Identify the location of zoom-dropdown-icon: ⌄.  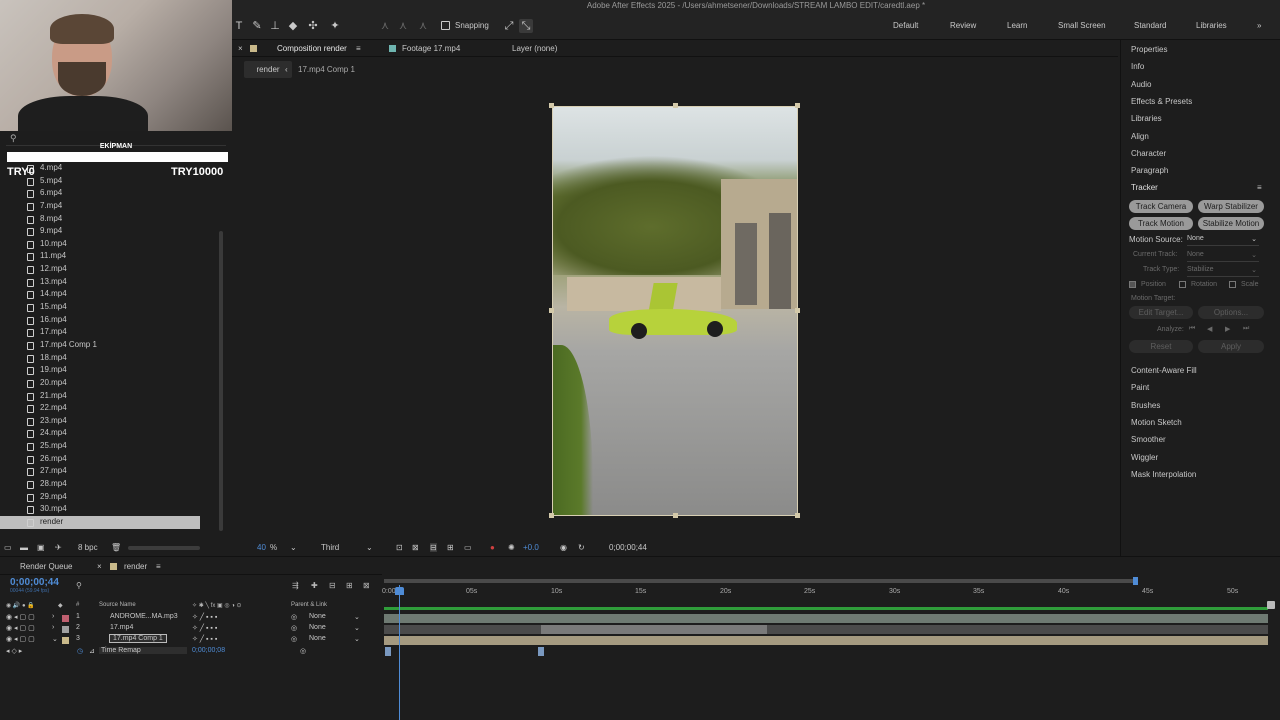
(293, 547).